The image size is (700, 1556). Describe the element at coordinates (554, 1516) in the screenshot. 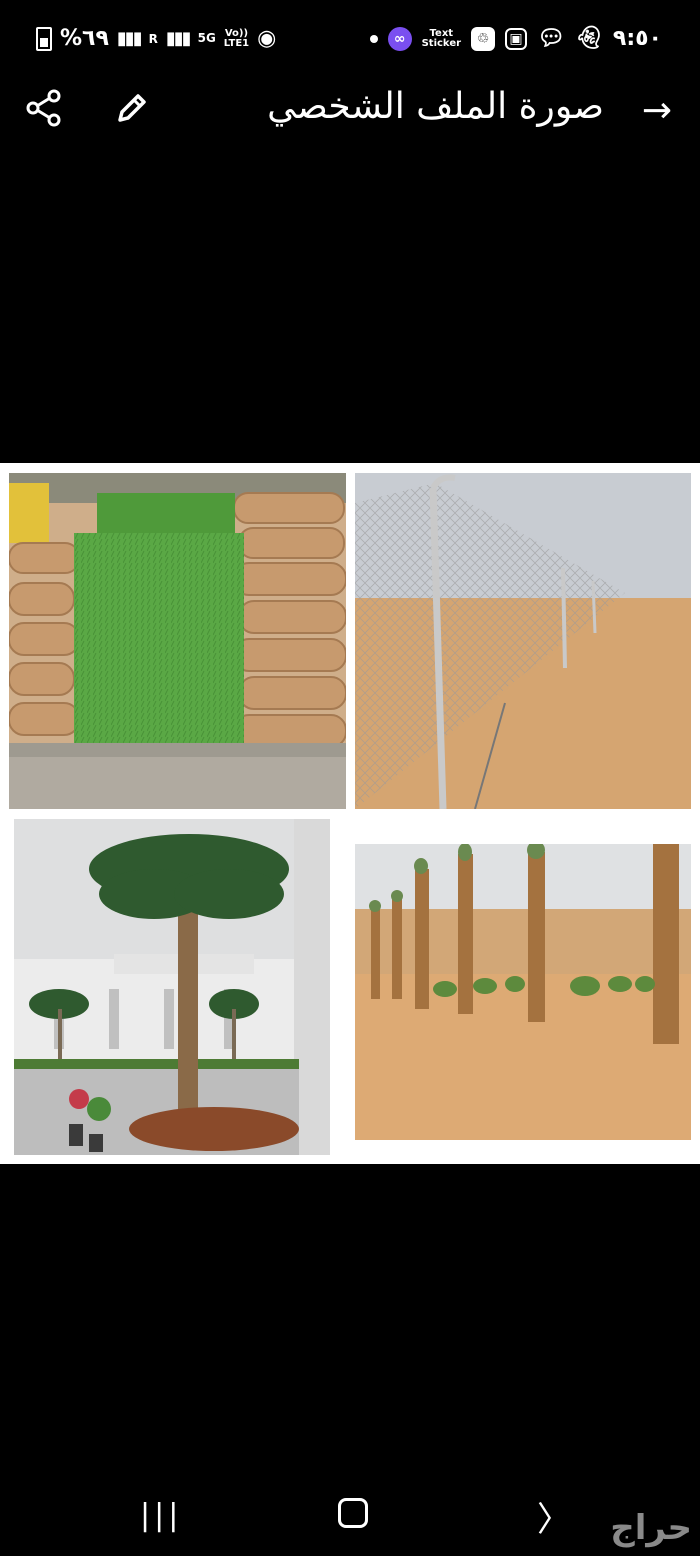

I see `back-button: 〉` at that location.